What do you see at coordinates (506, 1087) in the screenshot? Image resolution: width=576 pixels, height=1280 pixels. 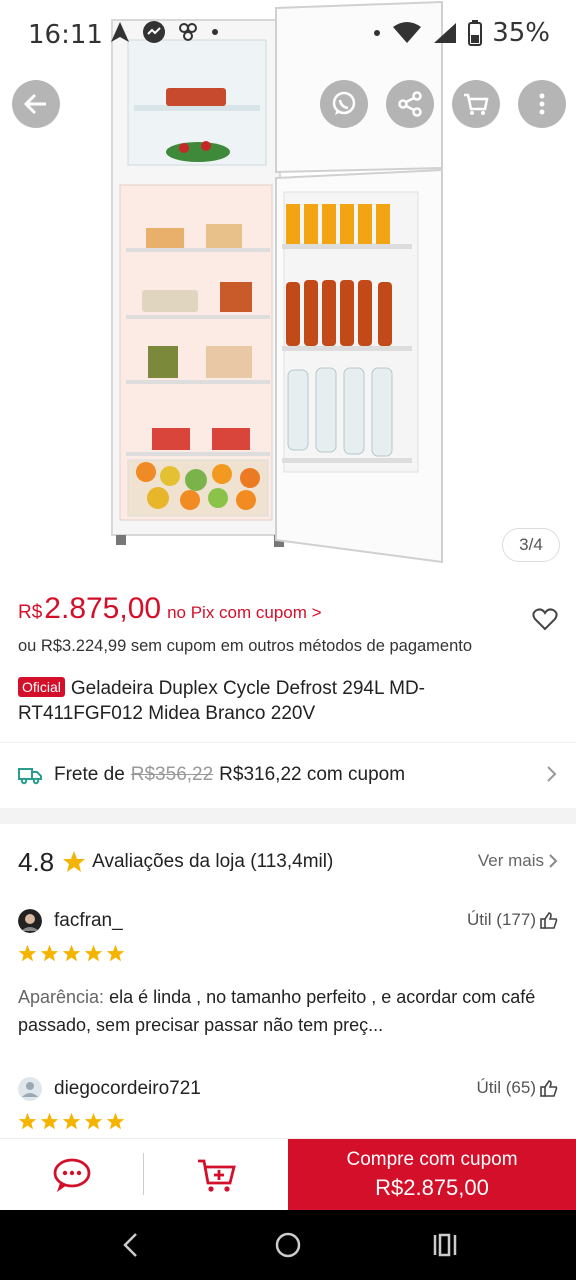 I see `useful-count: Útil (65)` at bounding box center [506, 1087].